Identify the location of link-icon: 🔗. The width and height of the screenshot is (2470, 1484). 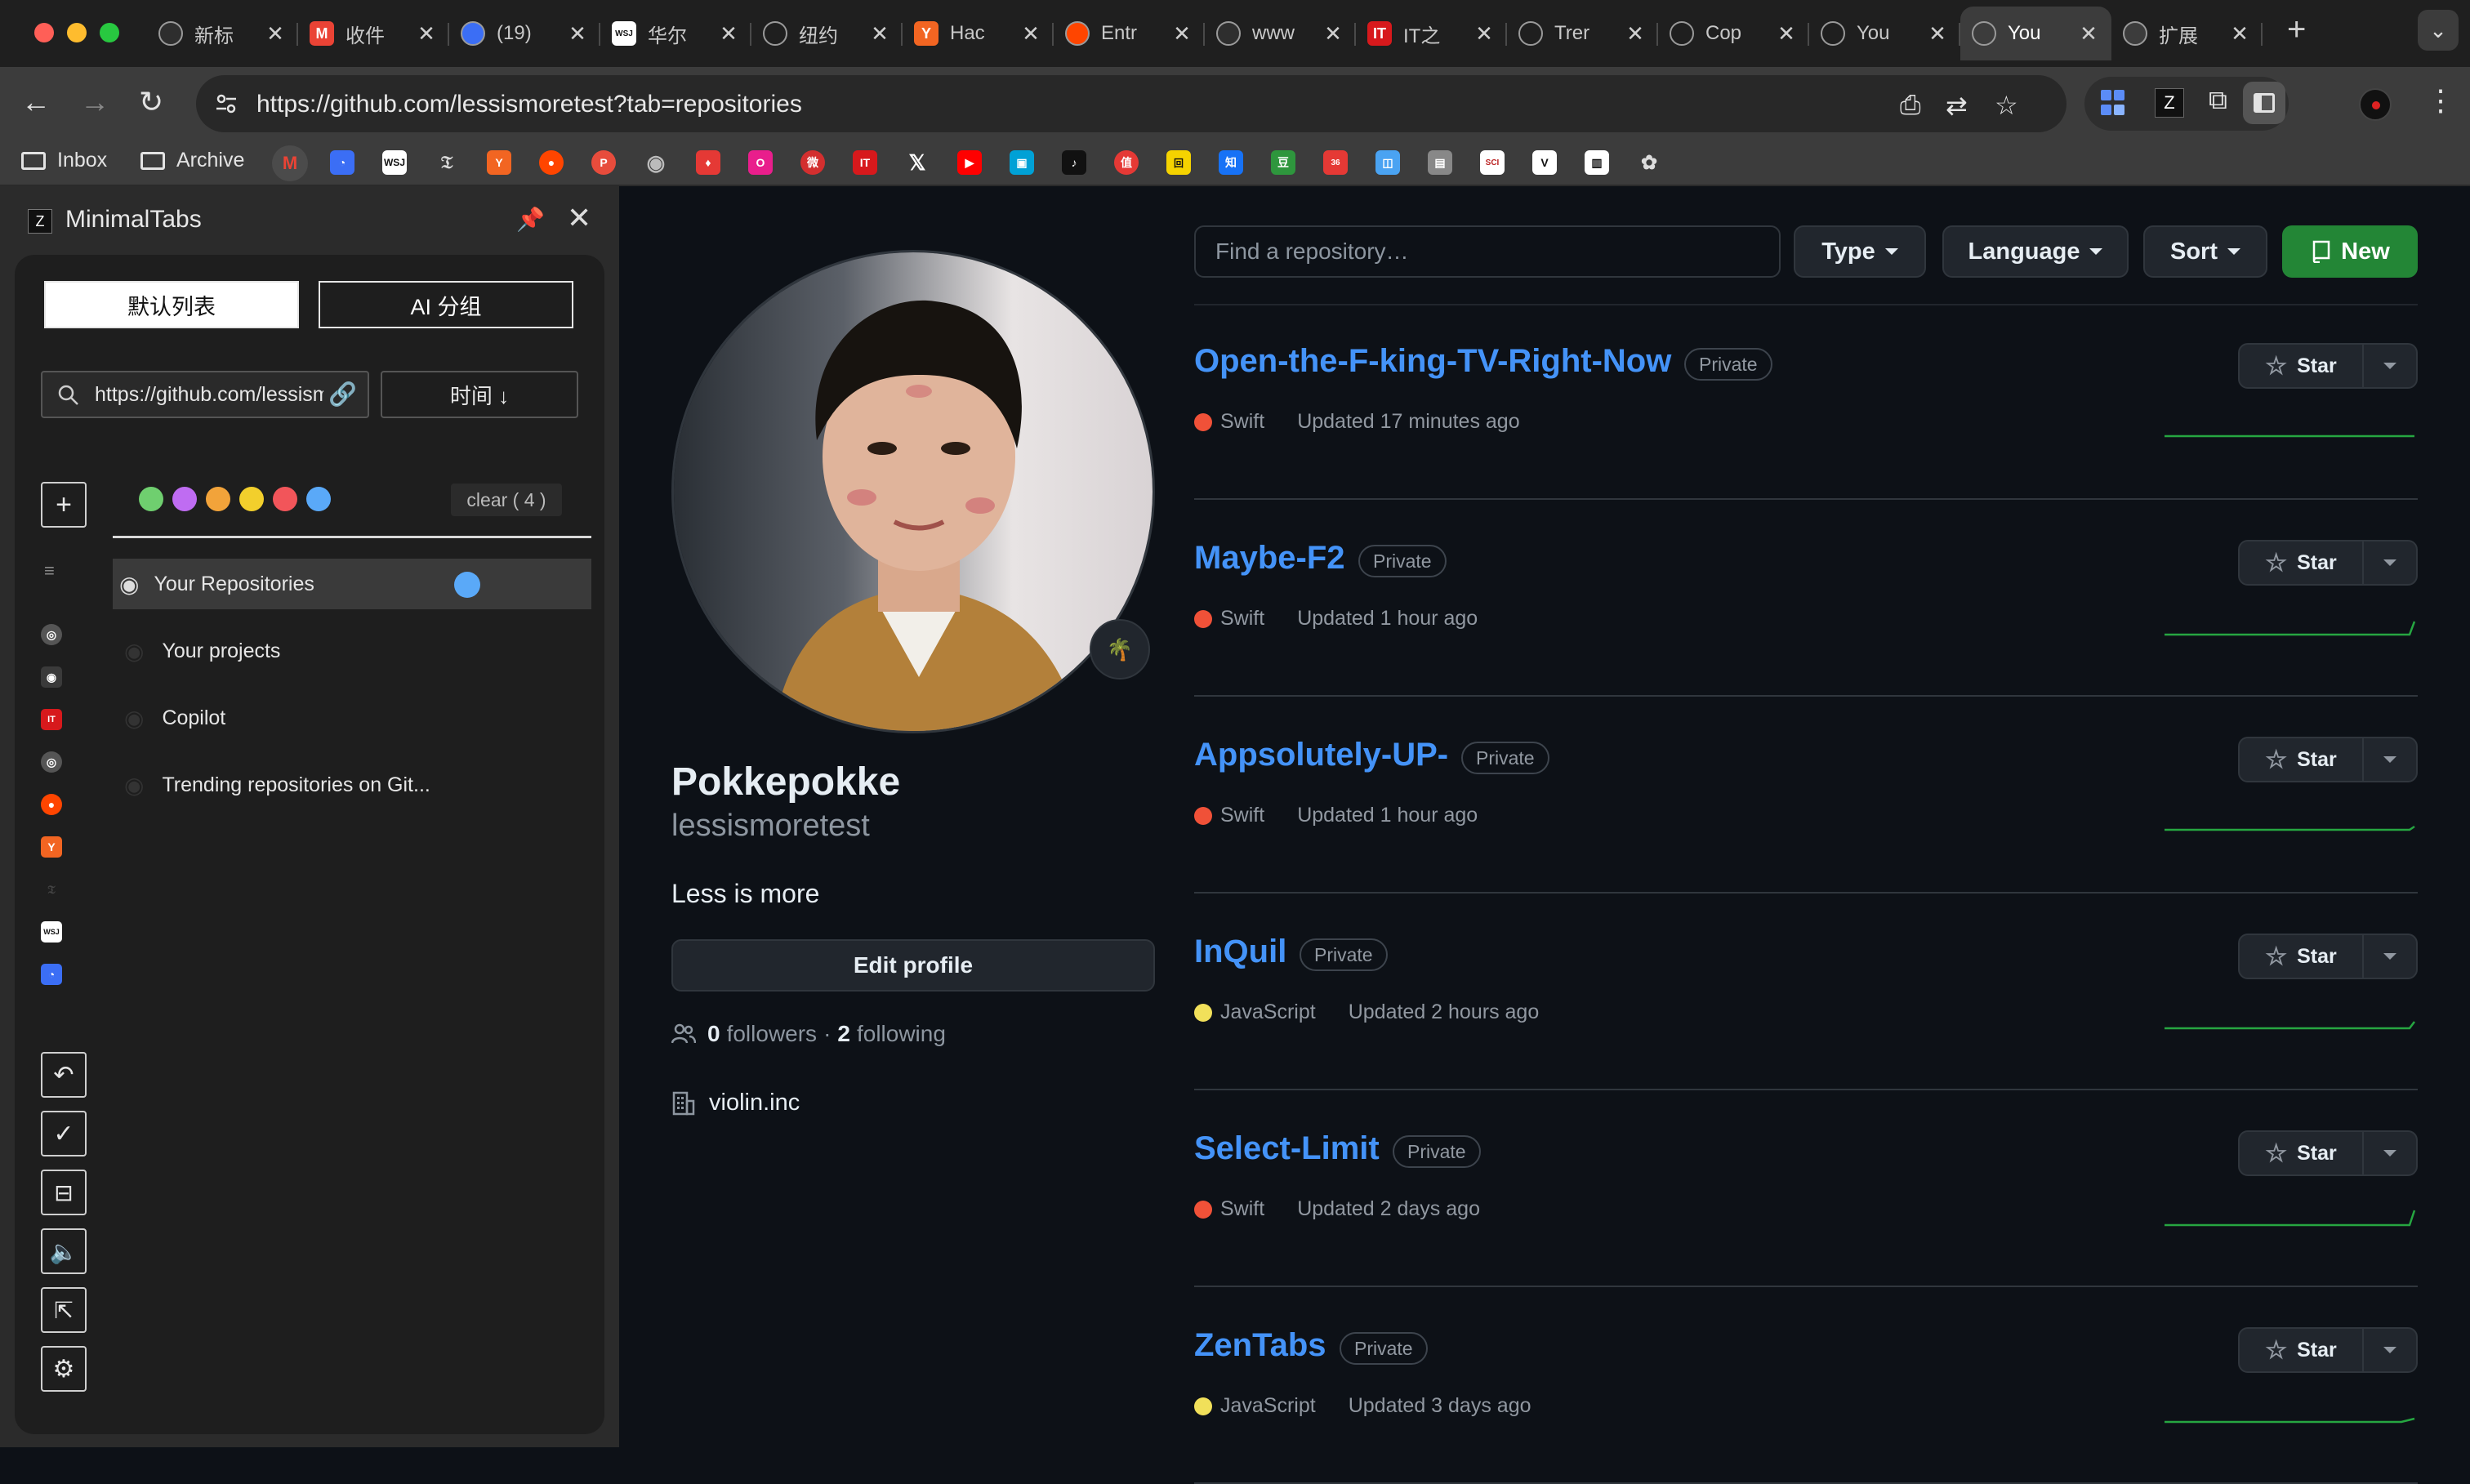
(342, 395).